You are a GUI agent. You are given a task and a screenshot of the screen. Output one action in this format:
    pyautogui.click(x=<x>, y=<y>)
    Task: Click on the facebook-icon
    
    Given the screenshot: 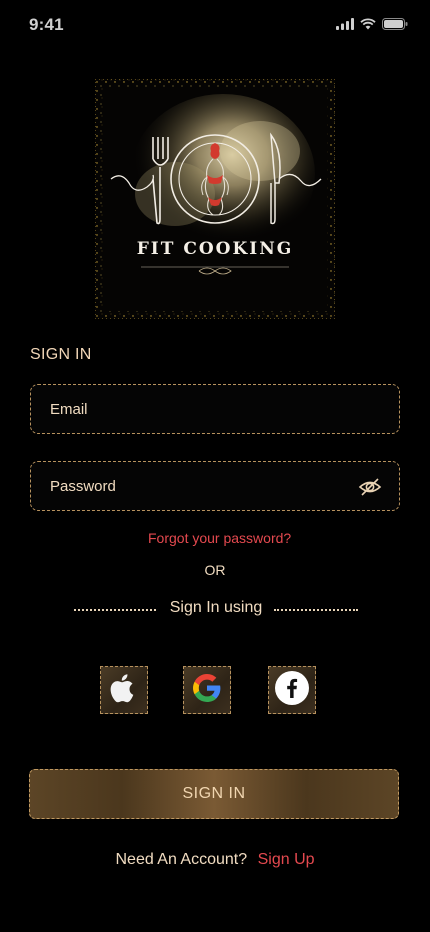 What is the action you would take?
    pyautogui.click(x=292, y=690)
    